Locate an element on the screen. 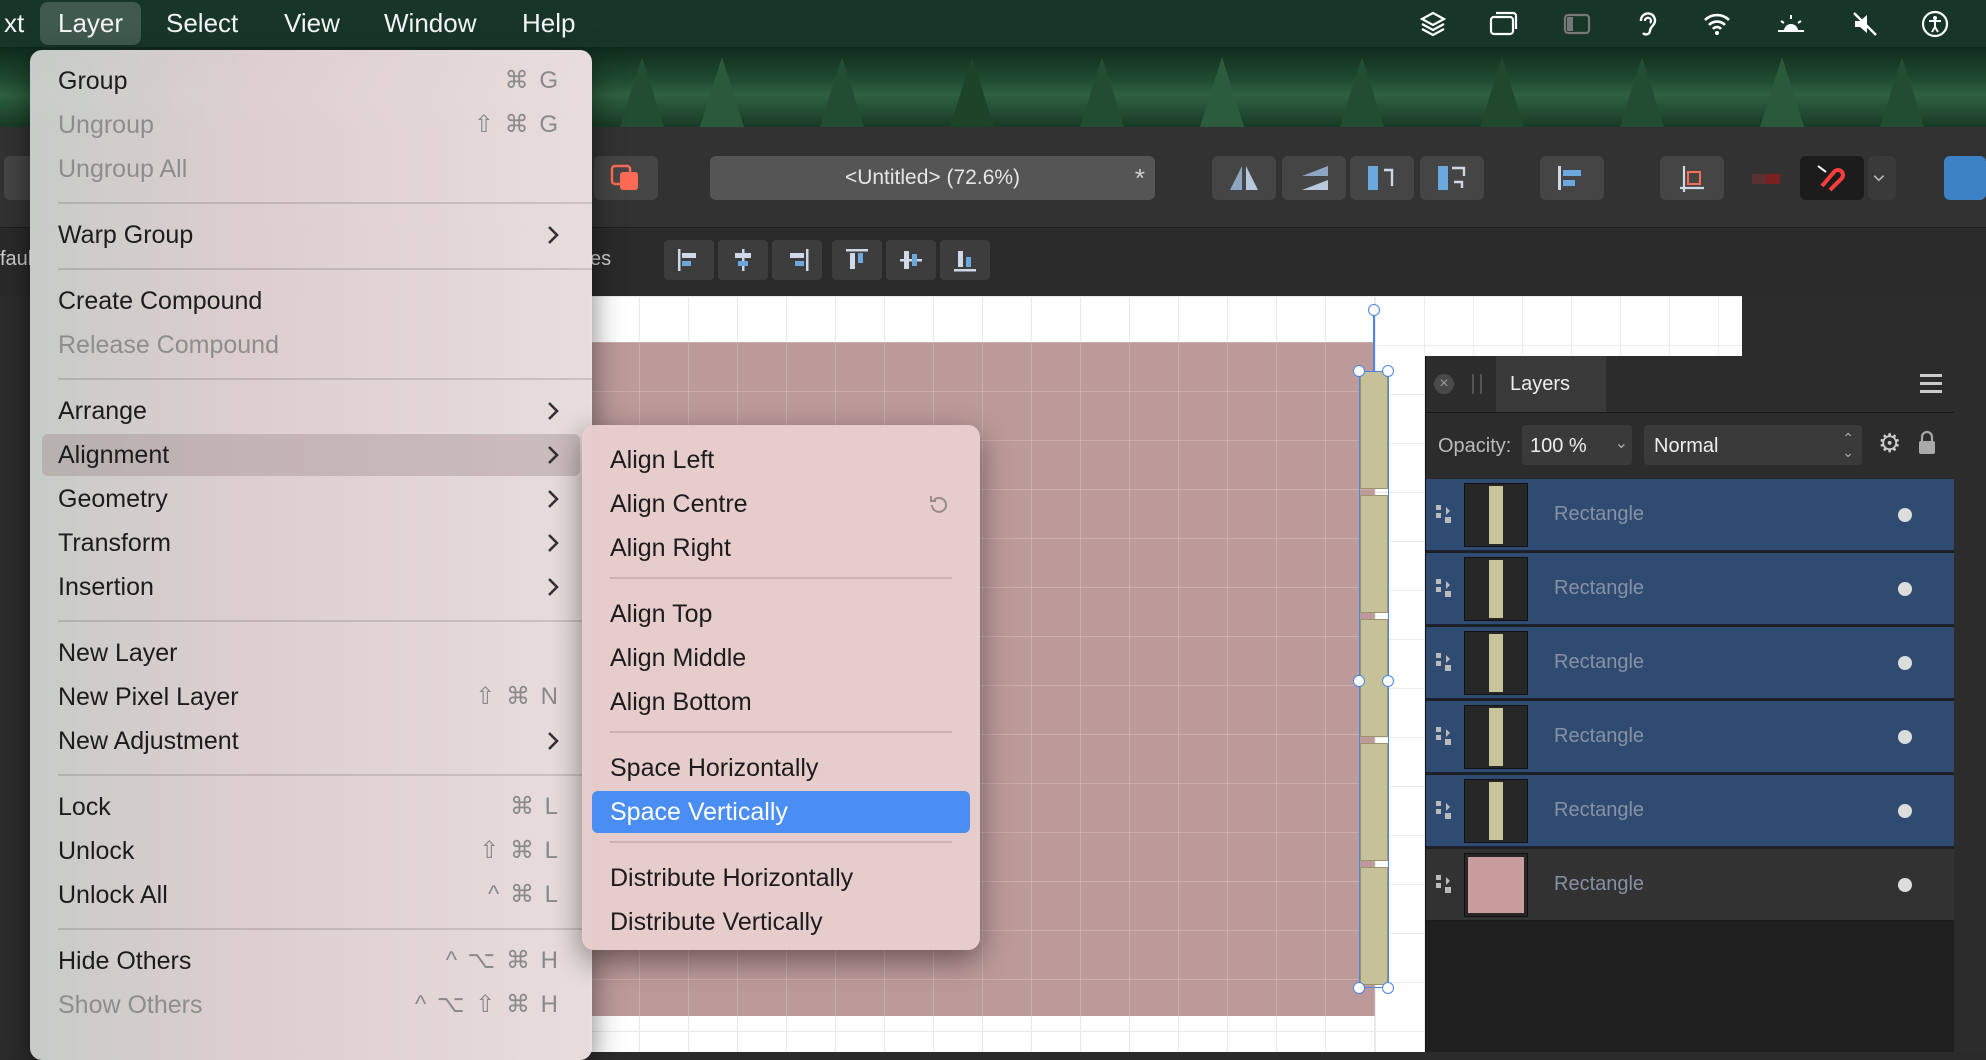 This screenshot has width=1986, height=1060. window-icon is located at coordinates (1503, 24).